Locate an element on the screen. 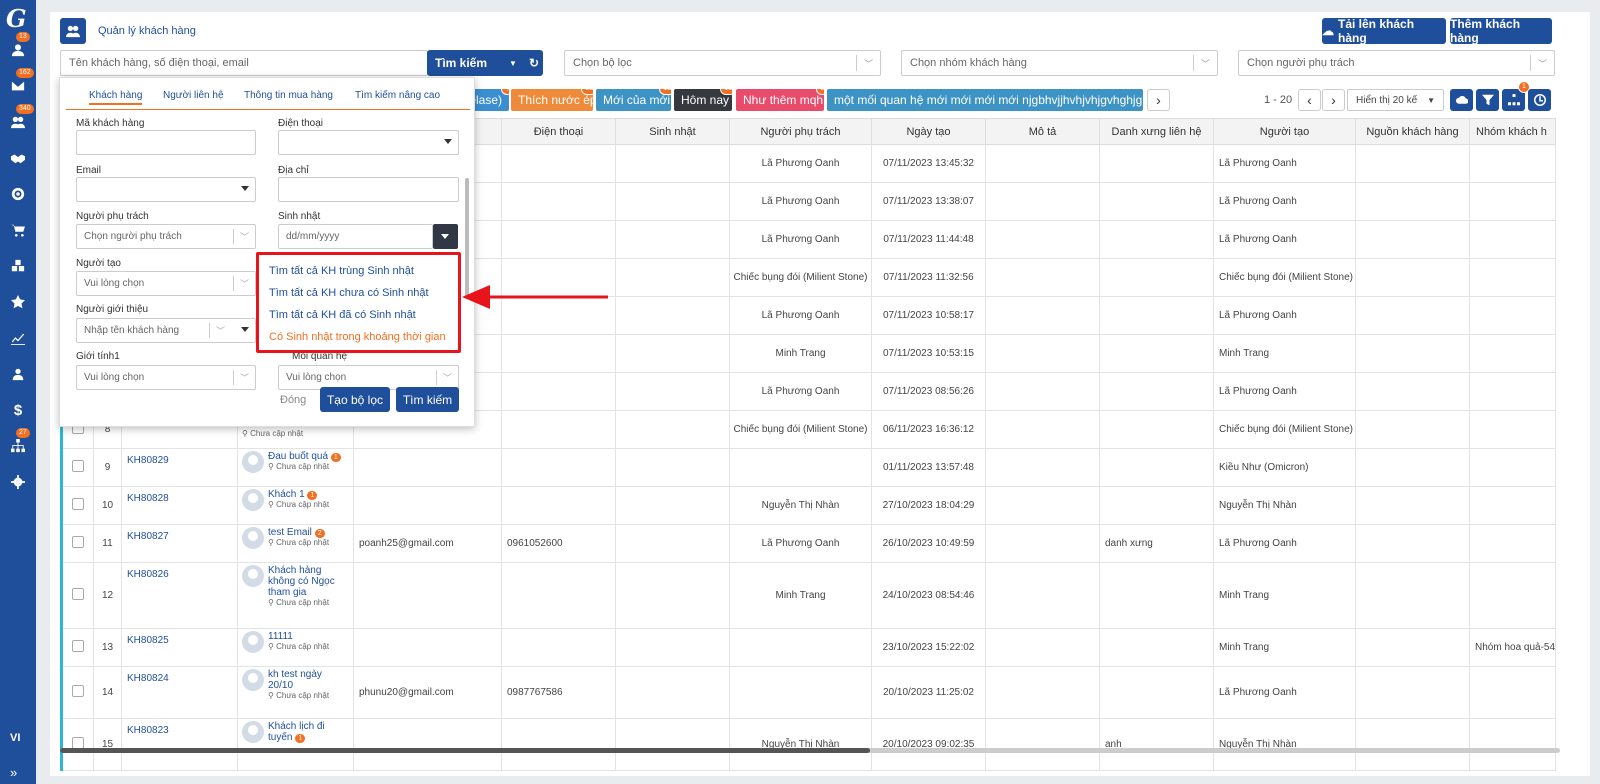  saved-filter-tag: Thích nước ép38 is located at coordinates (552, 100).